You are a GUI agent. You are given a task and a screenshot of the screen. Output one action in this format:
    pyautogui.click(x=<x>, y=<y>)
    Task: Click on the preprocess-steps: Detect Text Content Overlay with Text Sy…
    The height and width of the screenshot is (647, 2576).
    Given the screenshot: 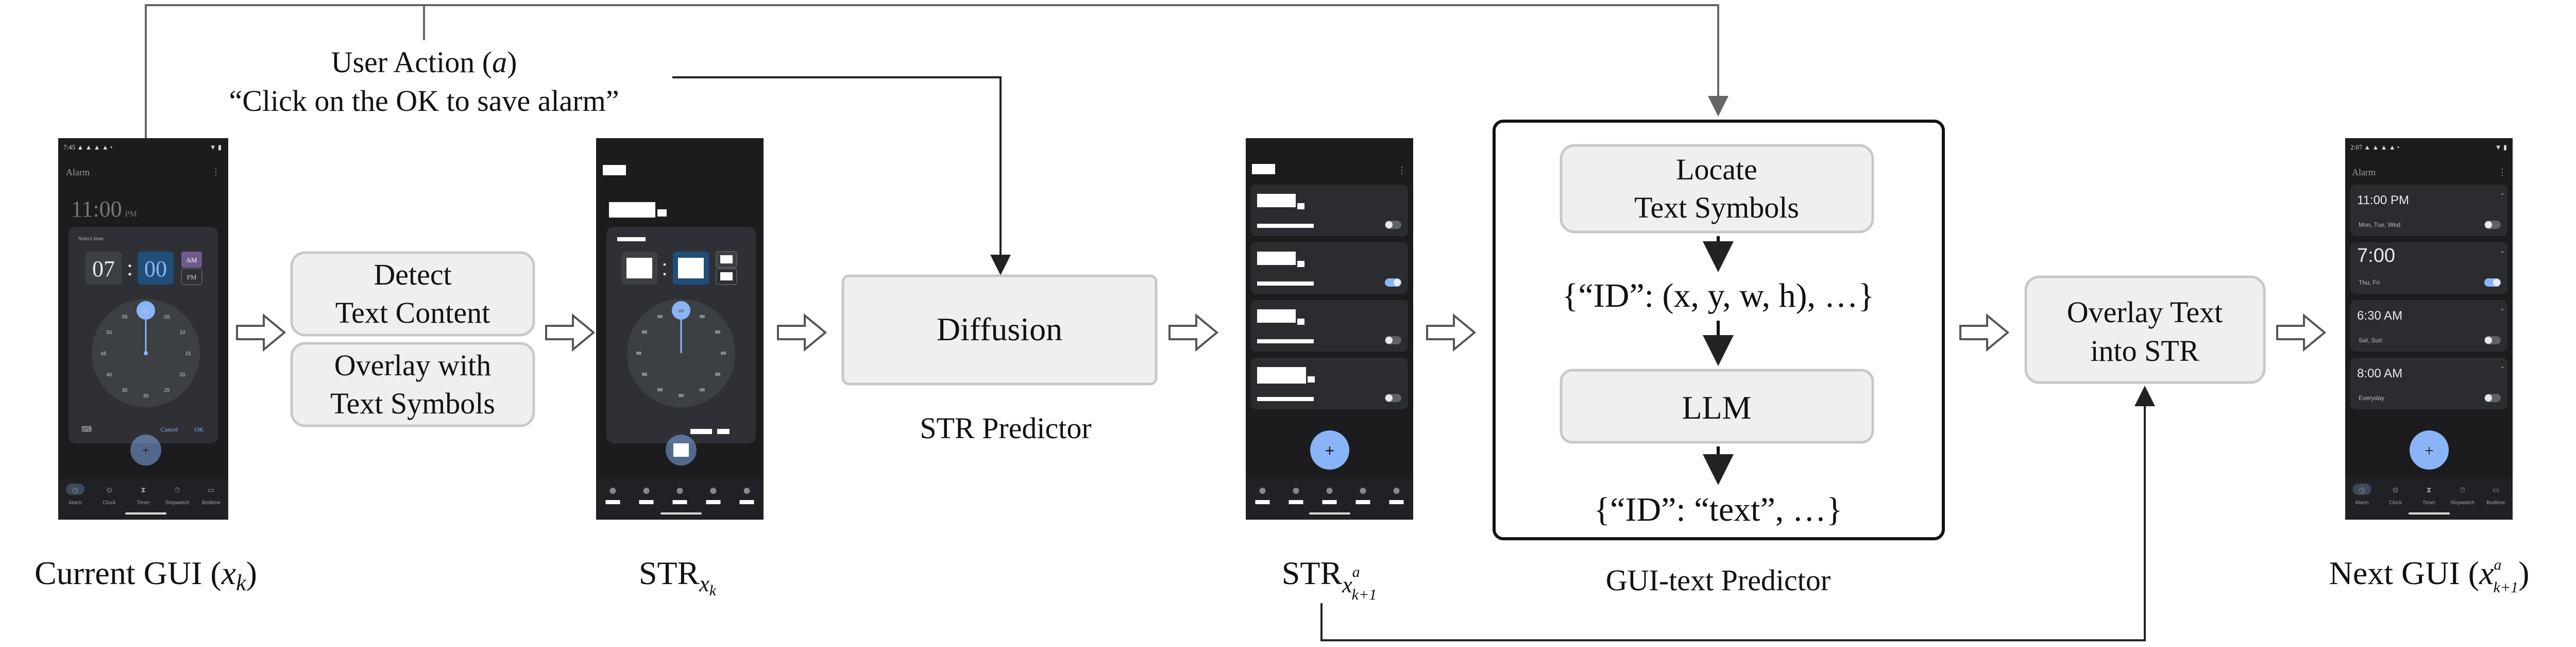 What is the action you would take?
    pyautogui.click(x=412, y=339)
    